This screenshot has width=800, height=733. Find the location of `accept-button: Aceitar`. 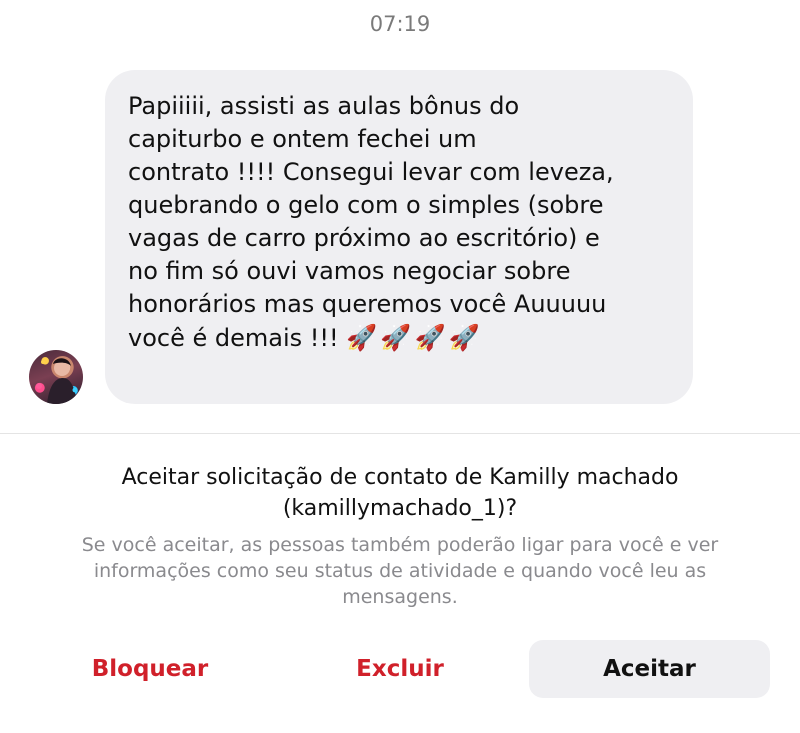

accept-button: Aceitar is located at coordinates (649, 669).